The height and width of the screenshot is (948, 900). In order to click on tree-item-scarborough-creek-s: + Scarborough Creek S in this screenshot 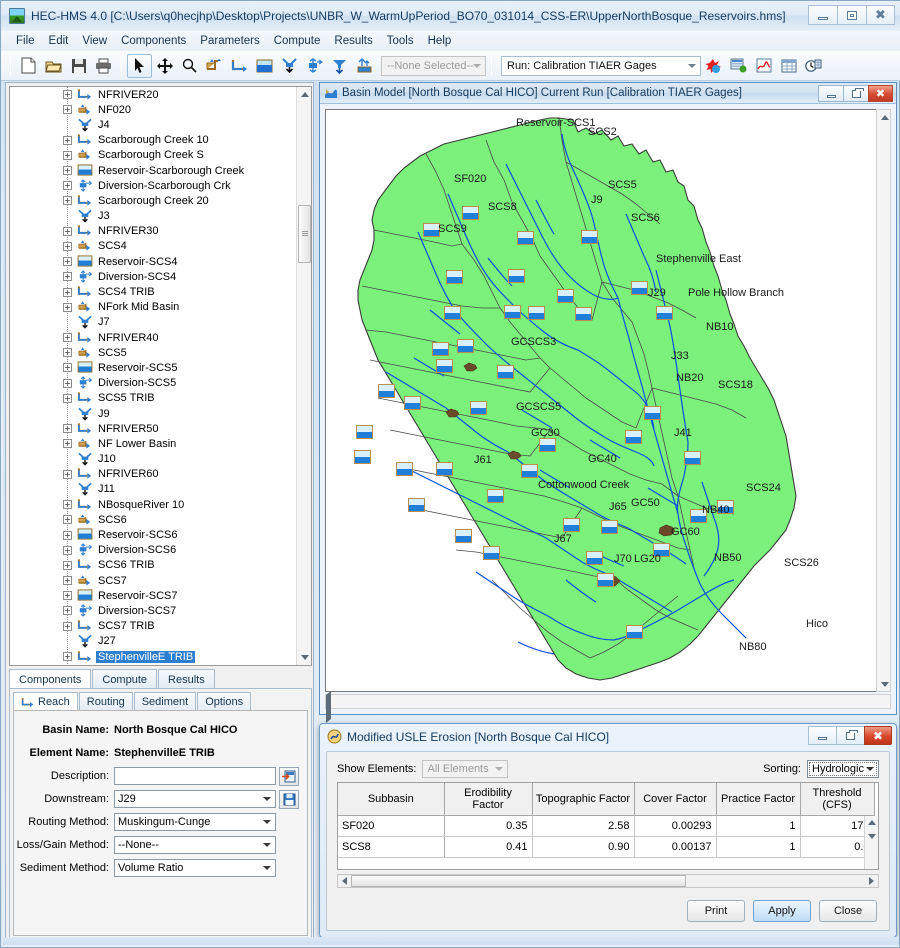, I will do `click(153, 155)`.